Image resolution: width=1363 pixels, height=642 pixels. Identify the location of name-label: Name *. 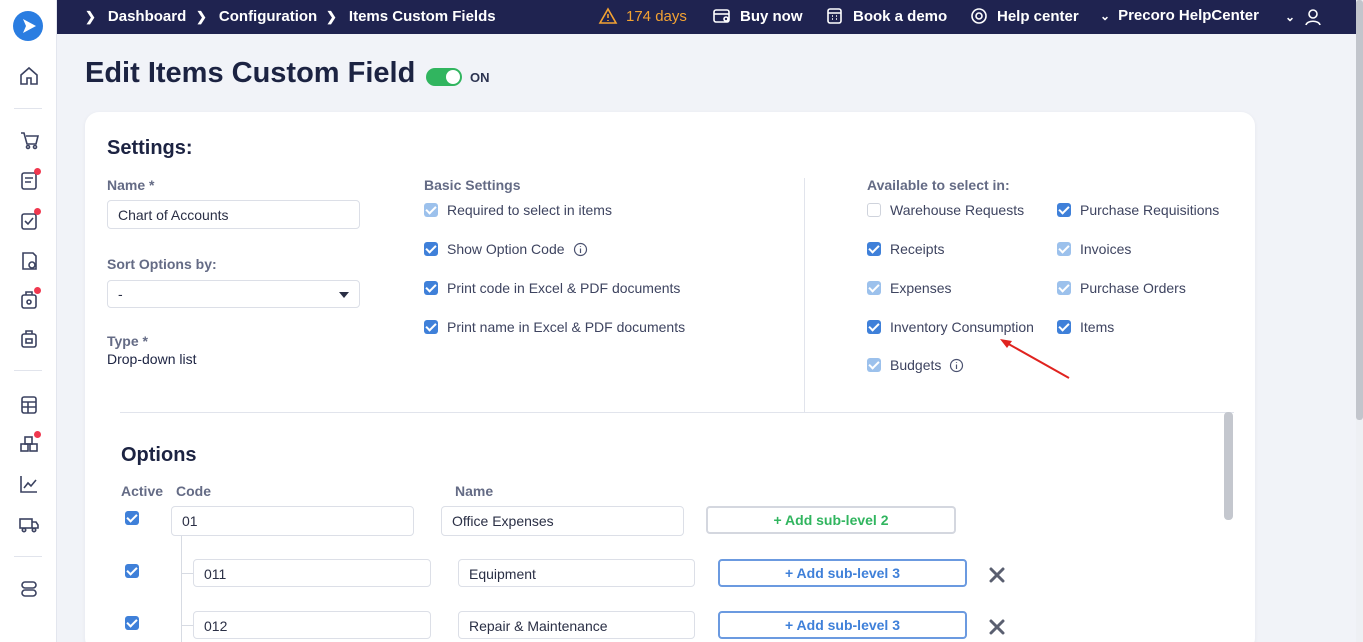
(131, 185).